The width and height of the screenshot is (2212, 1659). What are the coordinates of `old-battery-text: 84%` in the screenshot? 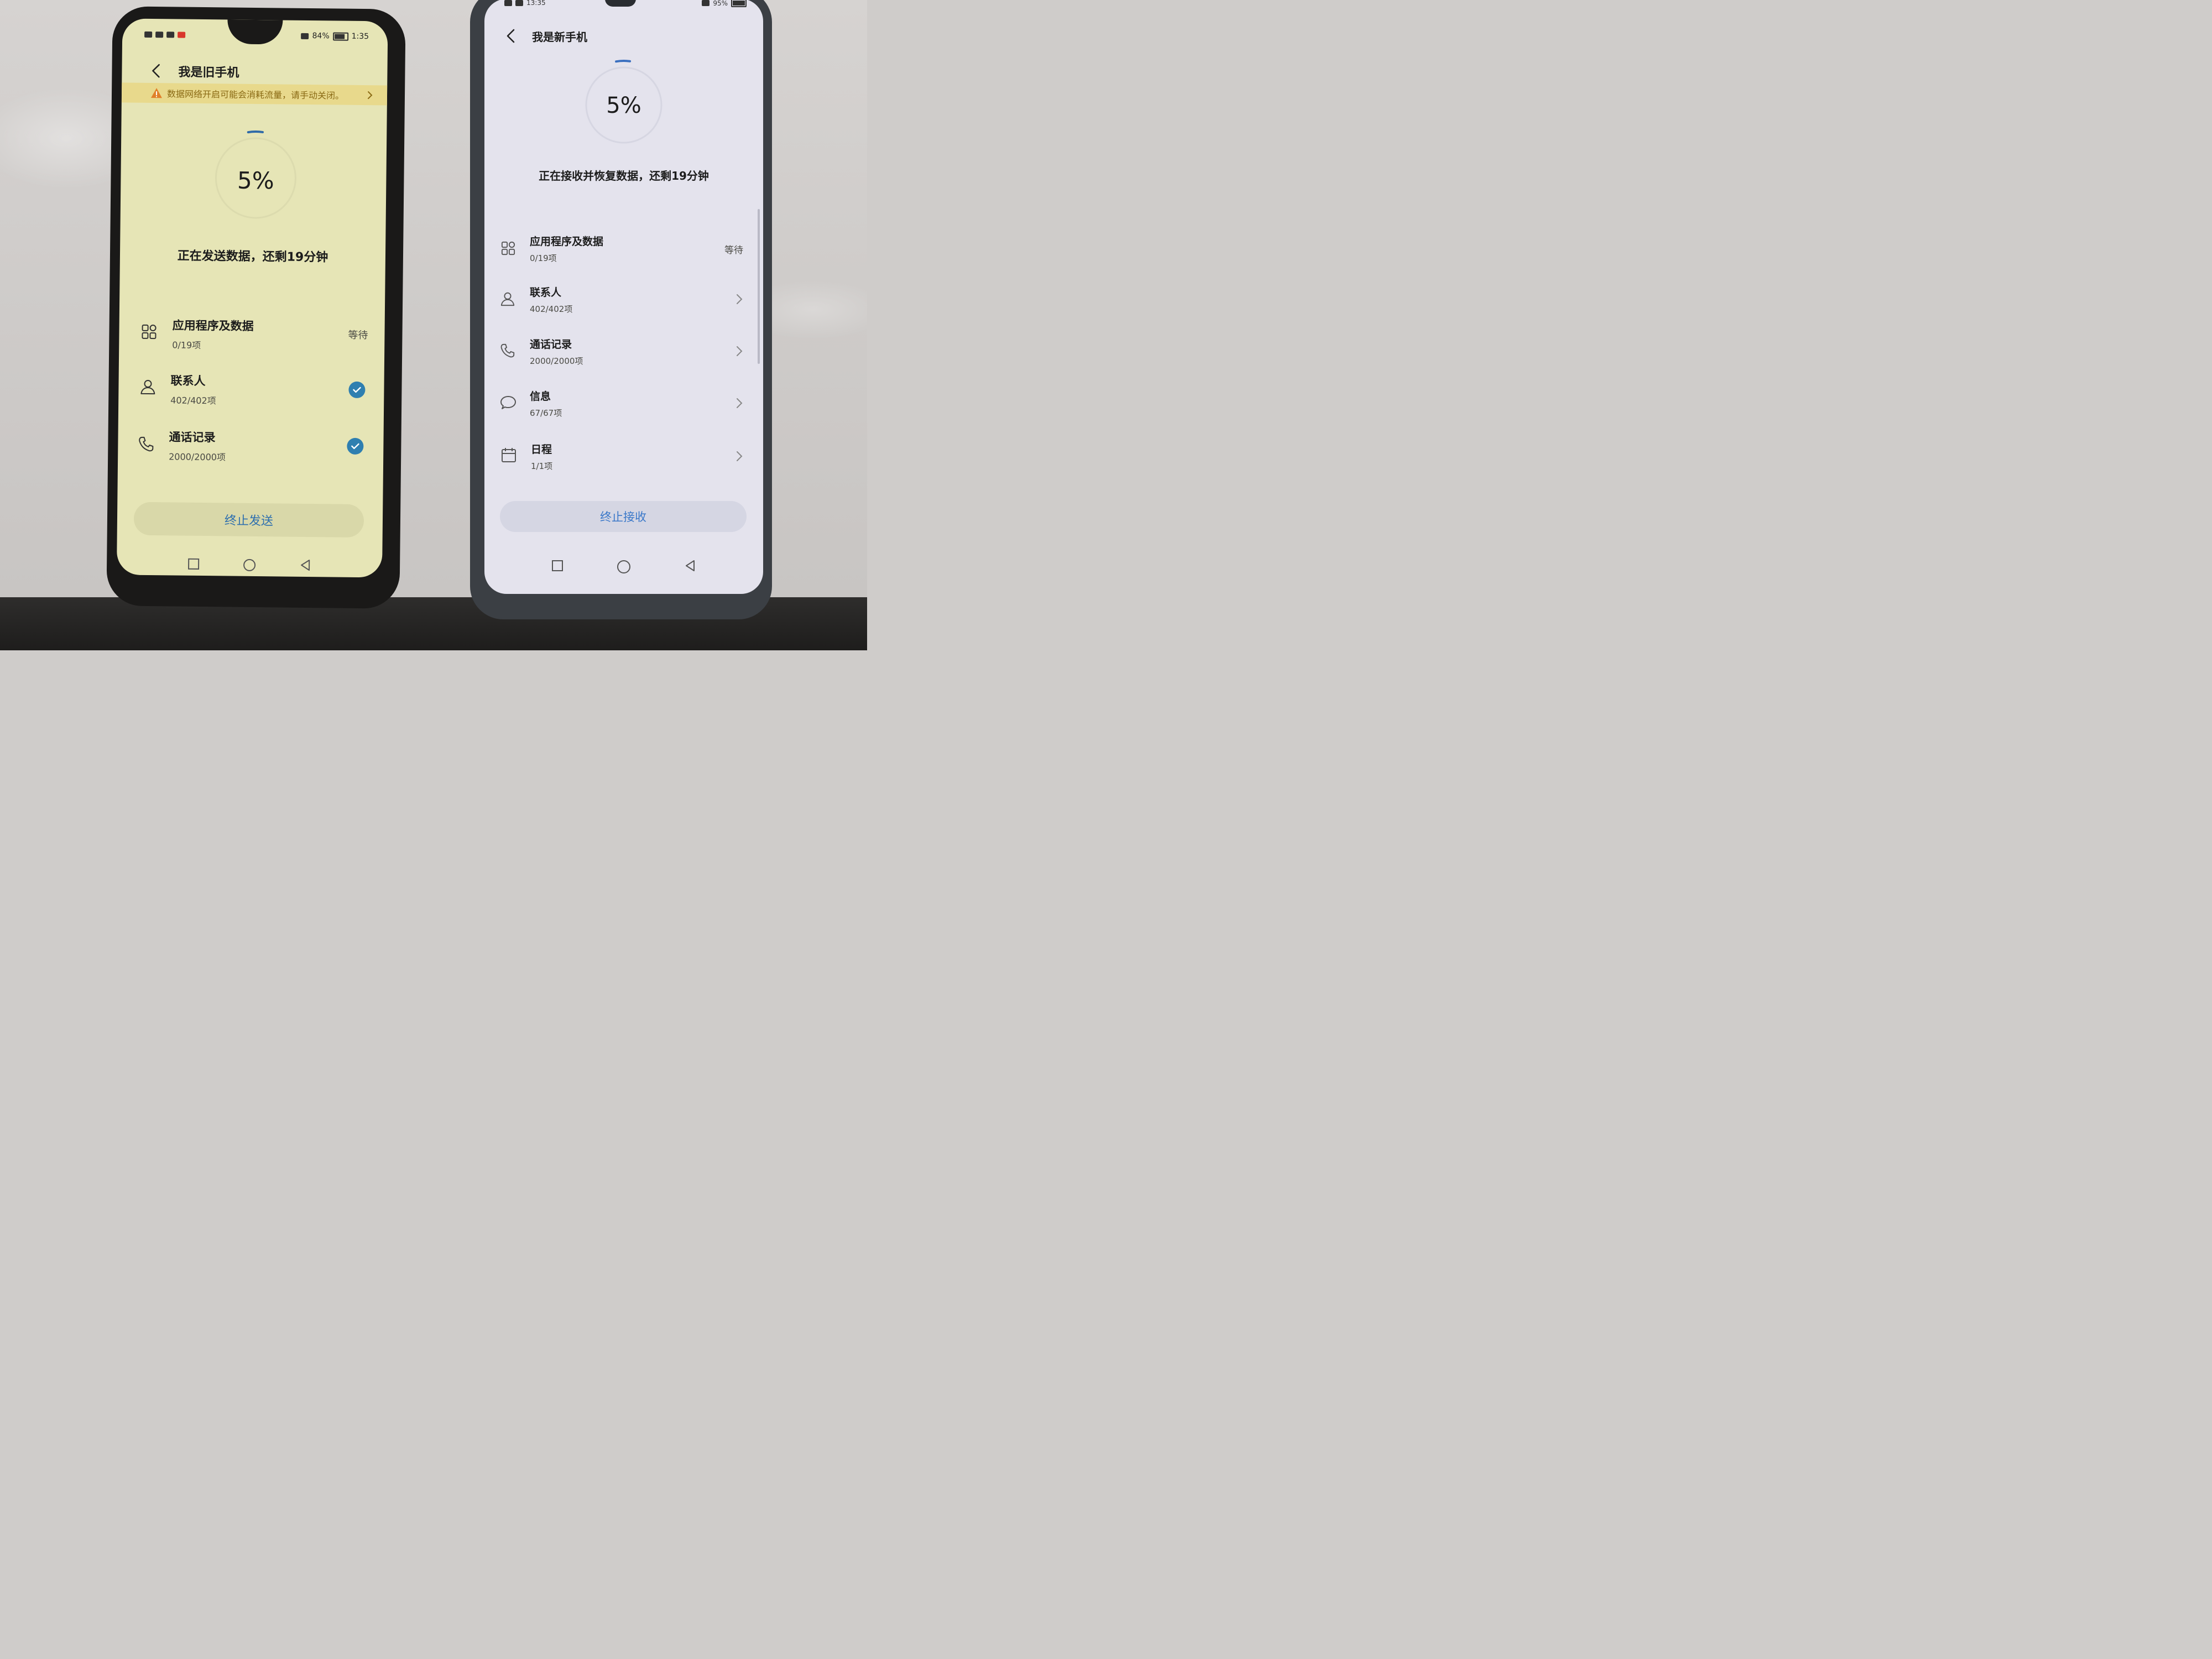 It's located at (321, 37).